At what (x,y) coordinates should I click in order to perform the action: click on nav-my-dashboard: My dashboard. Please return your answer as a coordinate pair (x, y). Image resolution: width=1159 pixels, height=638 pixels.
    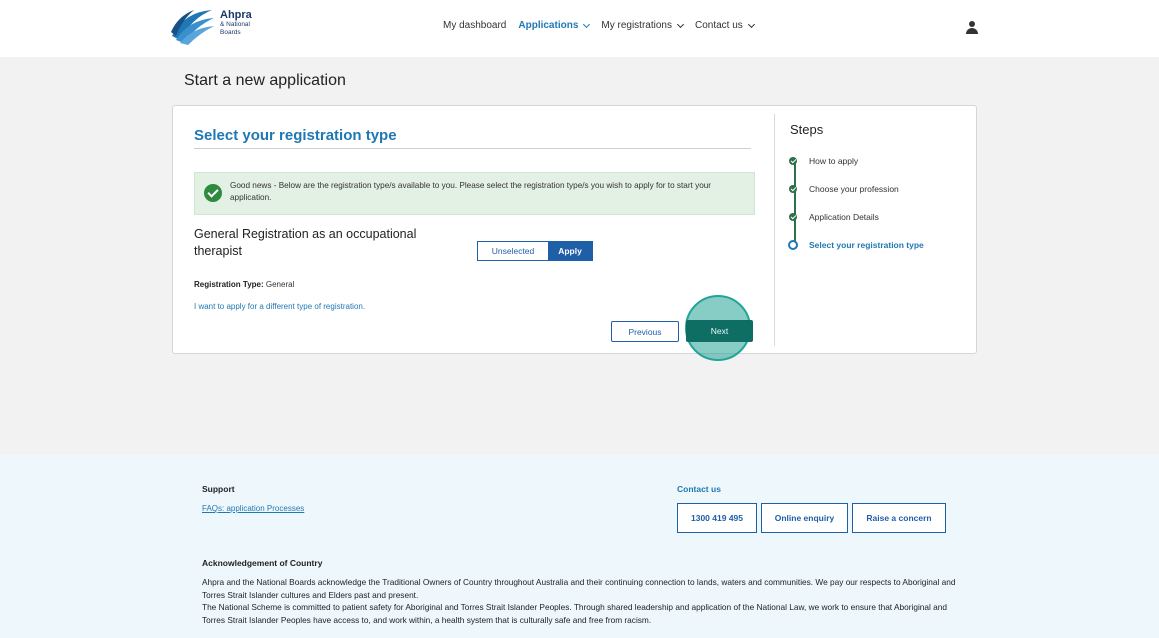
    Looking at the image, I should click on (474, 25).